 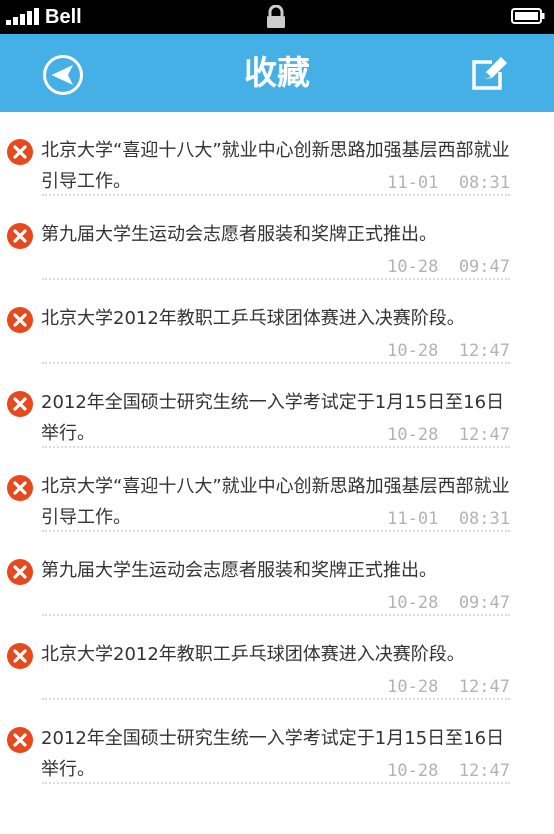 I want to click on back-arrow-icon, so click(x=63, y=75).